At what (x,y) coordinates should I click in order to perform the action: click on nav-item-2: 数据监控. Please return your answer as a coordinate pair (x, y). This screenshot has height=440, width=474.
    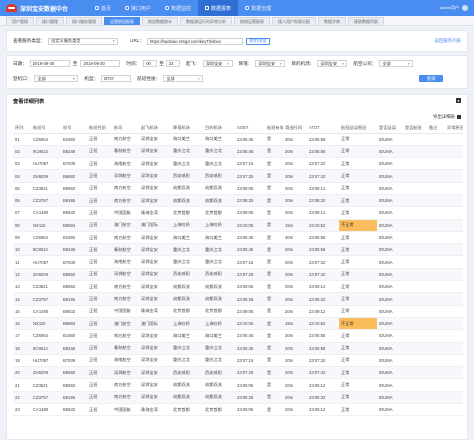
    Looking at the image, I should click on (178, 8).